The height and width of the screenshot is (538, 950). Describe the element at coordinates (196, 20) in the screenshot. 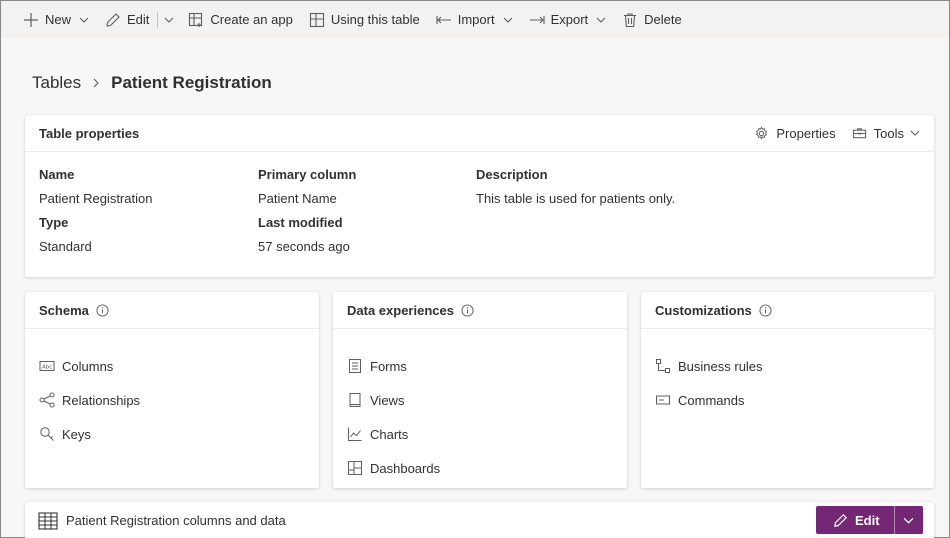

I see `create-app-icon` at that location.